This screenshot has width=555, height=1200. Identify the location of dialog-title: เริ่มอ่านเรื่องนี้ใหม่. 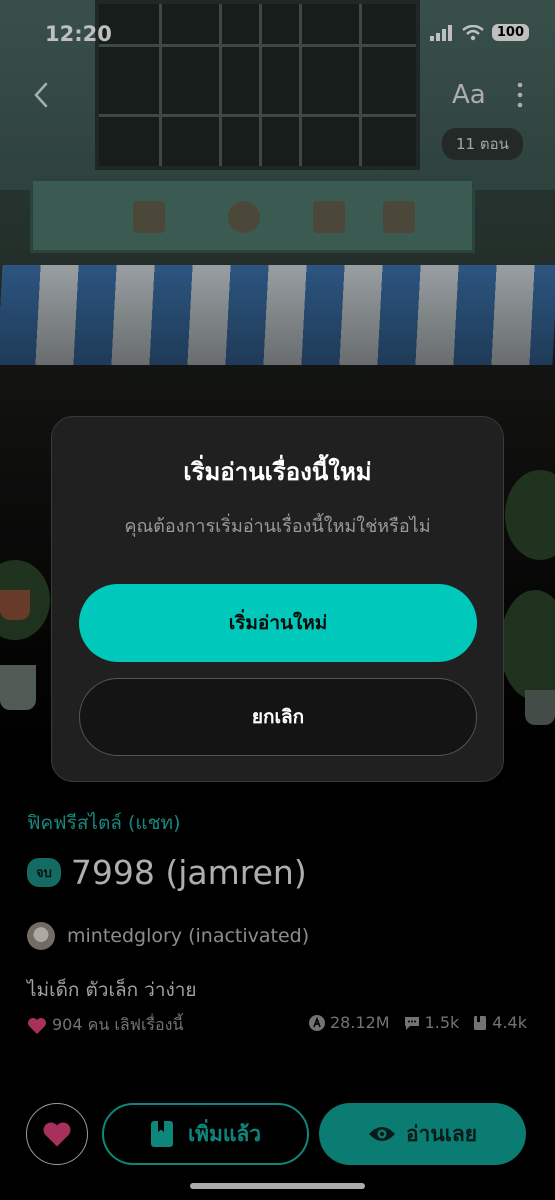
(277, 472).